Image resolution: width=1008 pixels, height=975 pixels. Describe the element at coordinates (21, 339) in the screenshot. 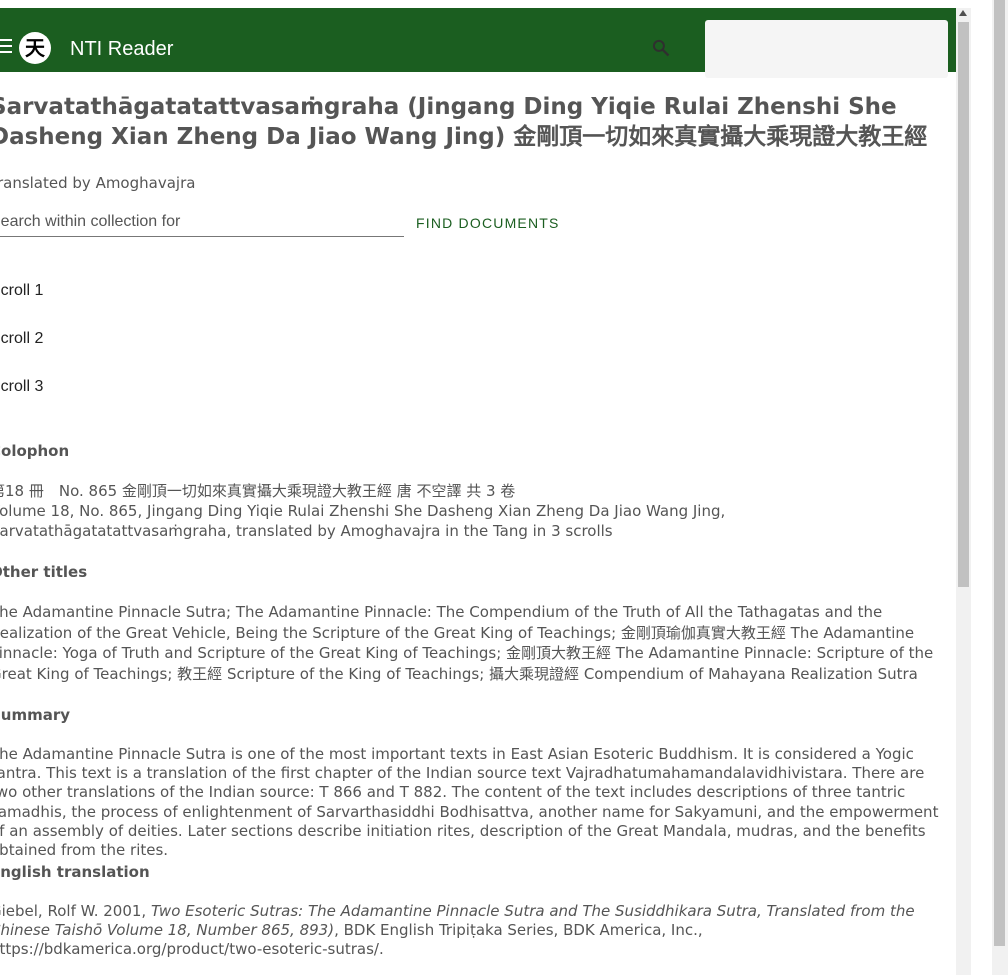

I see `scroll-link-2: Scroll 2` at that location.